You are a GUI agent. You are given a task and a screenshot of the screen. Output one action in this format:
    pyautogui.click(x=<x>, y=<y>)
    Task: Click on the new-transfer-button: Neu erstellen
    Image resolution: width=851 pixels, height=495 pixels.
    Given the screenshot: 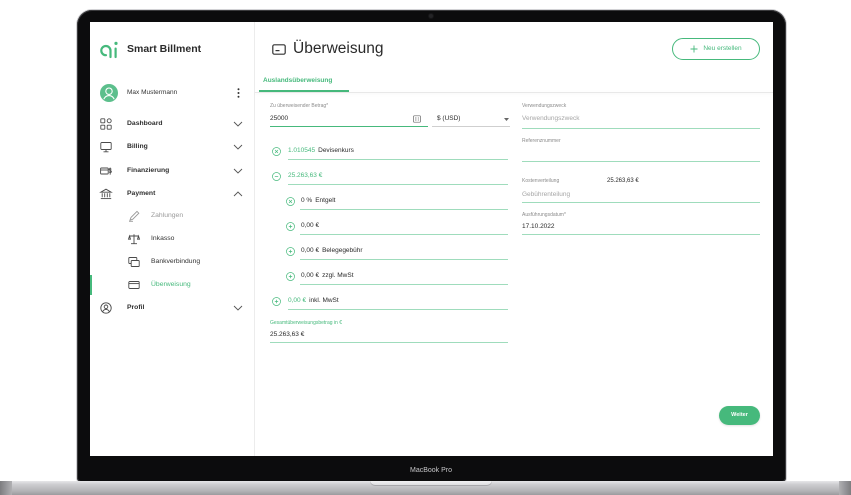 What is the action you would take?
    pyautogui.click(x=716, y=49)
    